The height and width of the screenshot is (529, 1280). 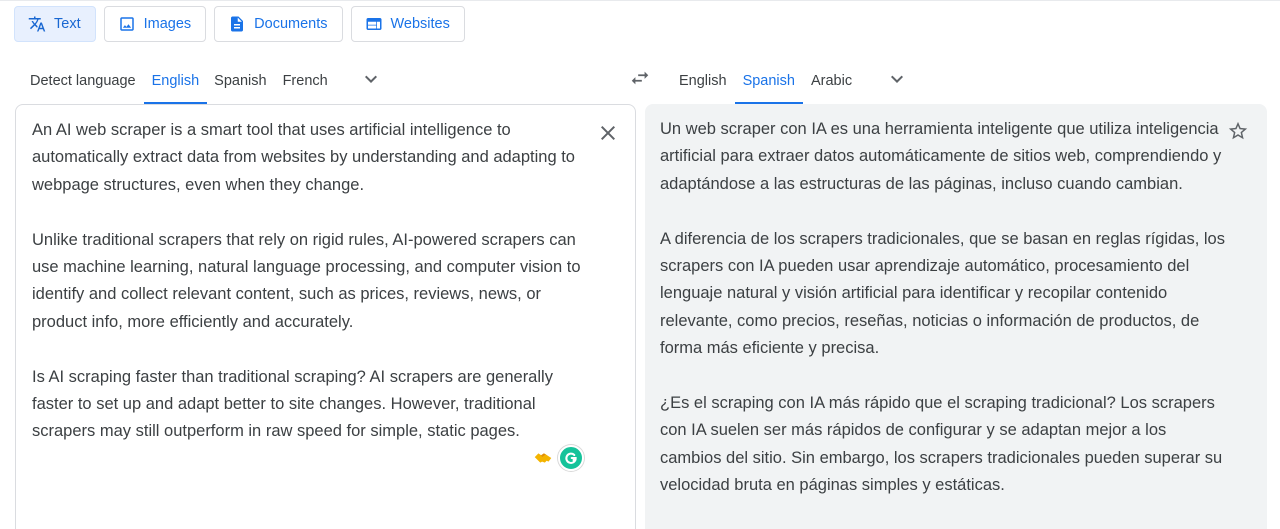 I want to click on swap-languages-icon, so click(x=640, y=80).